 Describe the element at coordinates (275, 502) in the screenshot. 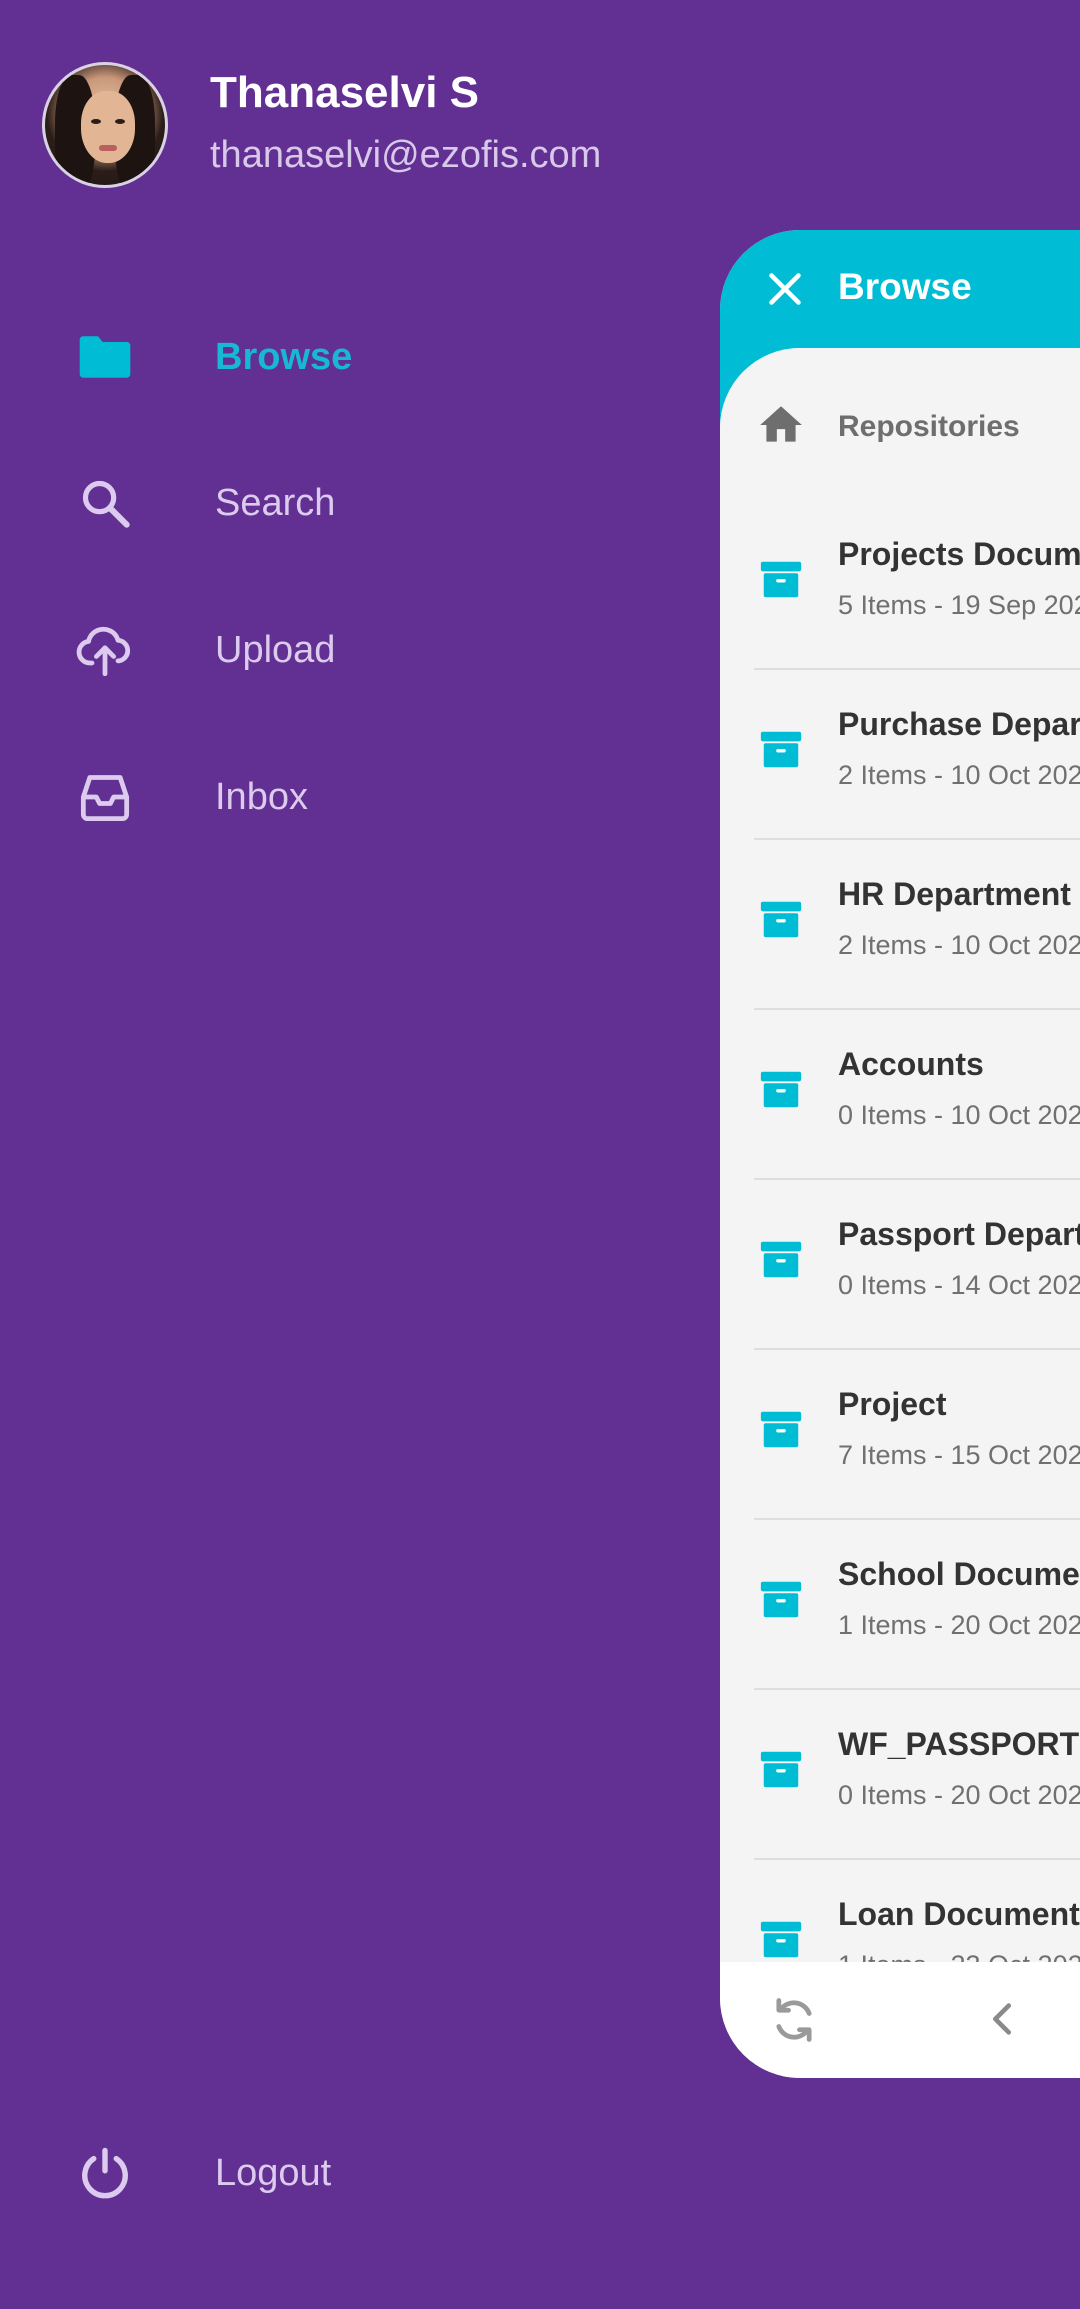

I see `menu-label: Search` at that location.